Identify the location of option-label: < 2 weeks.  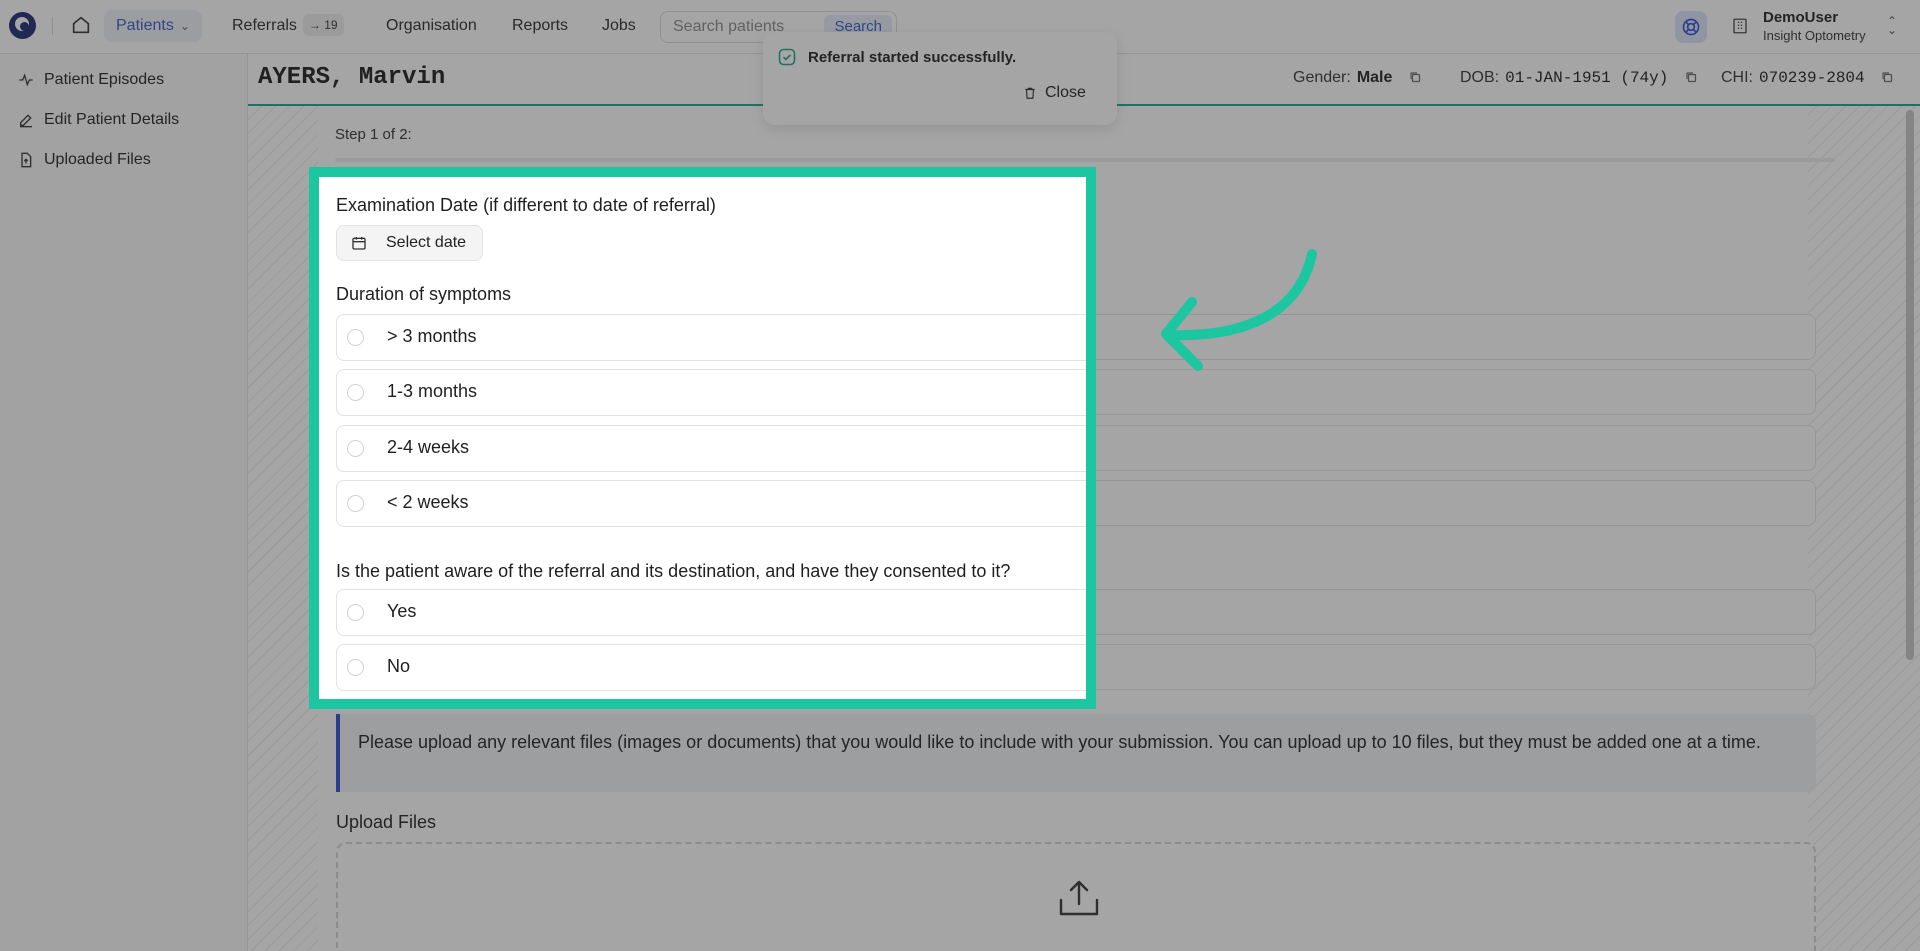
(428, 502).